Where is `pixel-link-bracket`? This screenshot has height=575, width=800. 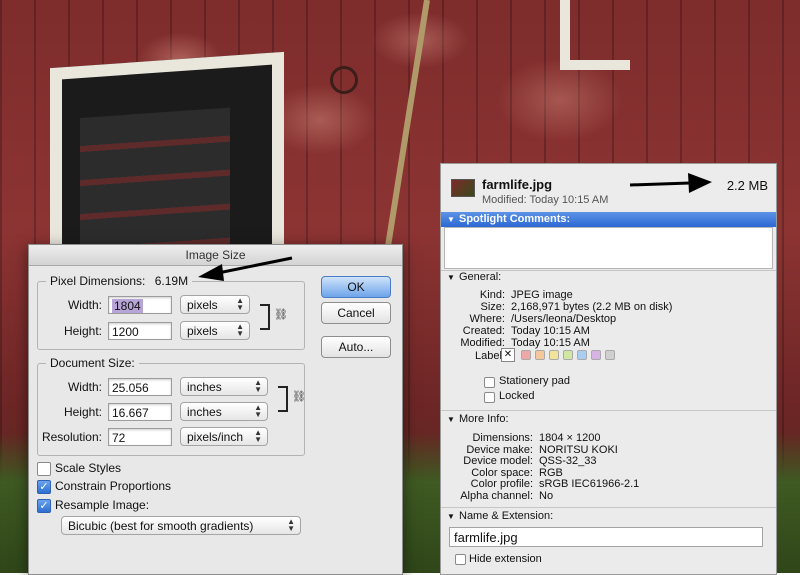
pixel-link-bracket is located at coordinates (265, 317).